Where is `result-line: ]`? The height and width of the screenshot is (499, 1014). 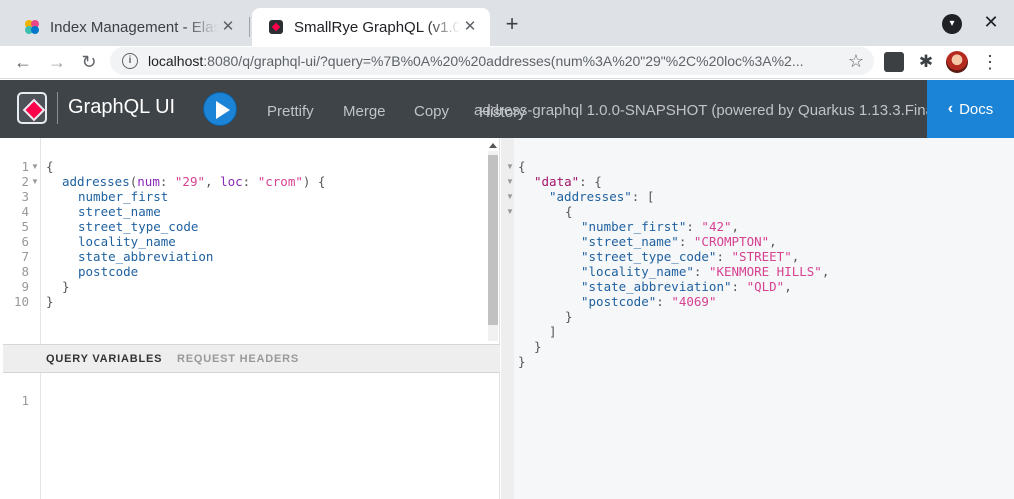 result-line: ] is located at coordinates (553, 331).